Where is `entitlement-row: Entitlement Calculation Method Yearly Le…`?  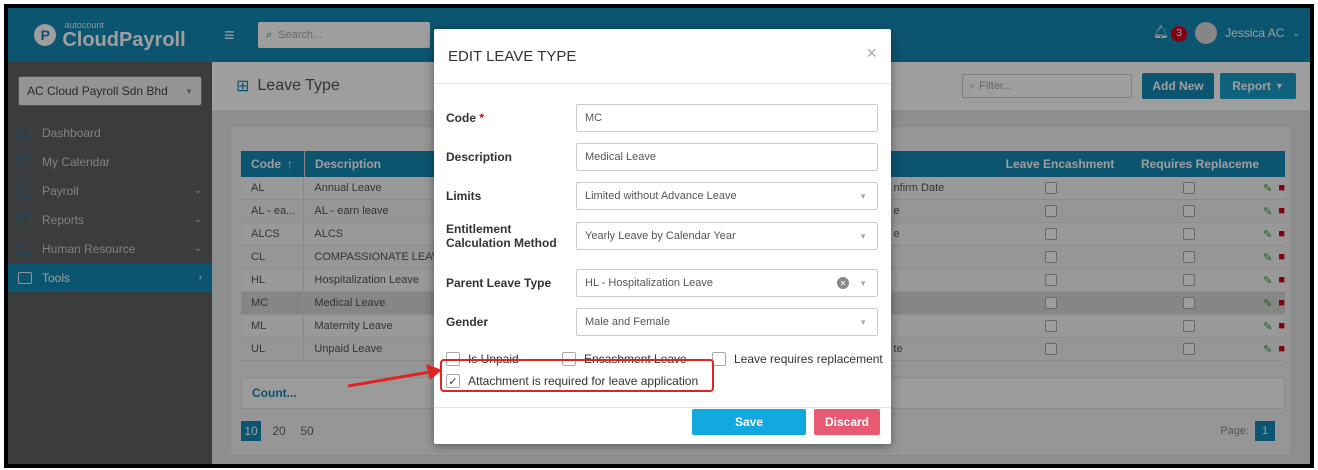 entitlement-row: Entitlement Calculation Method Yearly Le… is located at coordinates (662, 236).